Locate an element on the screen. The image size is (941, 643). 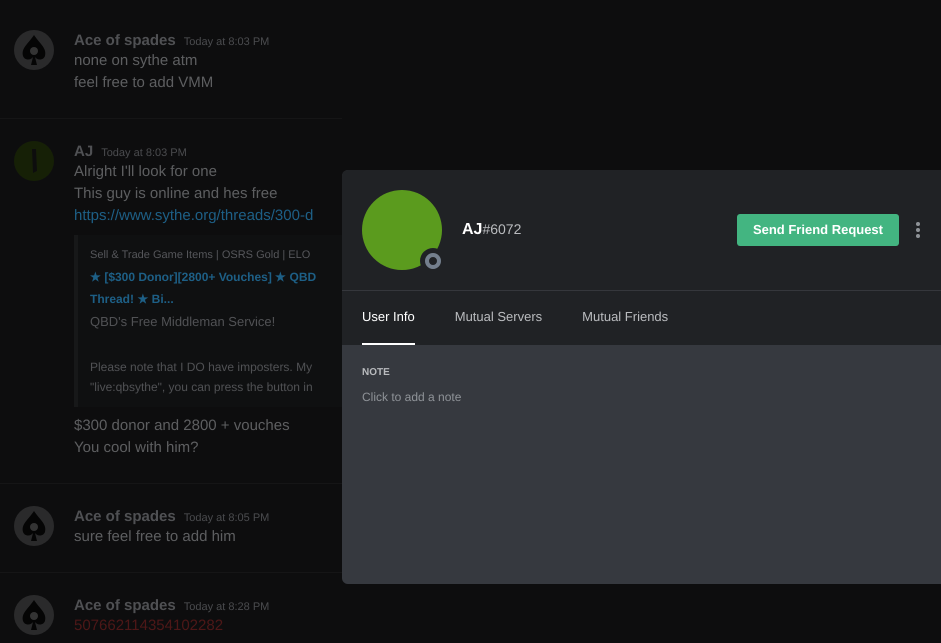
more-options-icon is located at coordinates (918, 230).